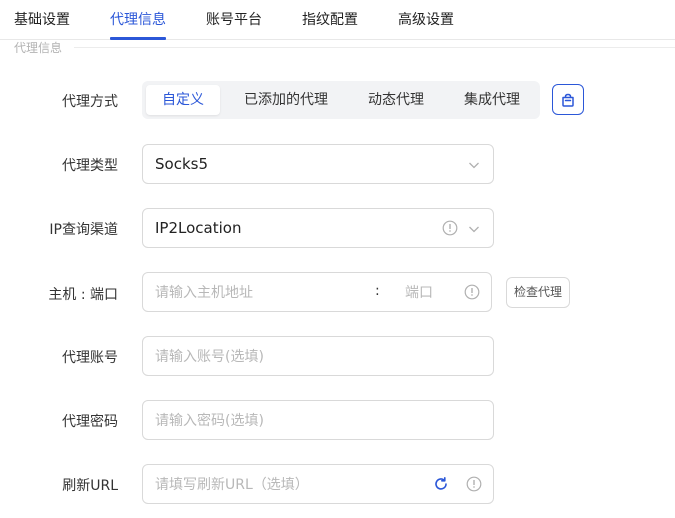 This screenshot has height=518, width=675. I want to click on proxy-type-value: Socks5, so click(181, 164).